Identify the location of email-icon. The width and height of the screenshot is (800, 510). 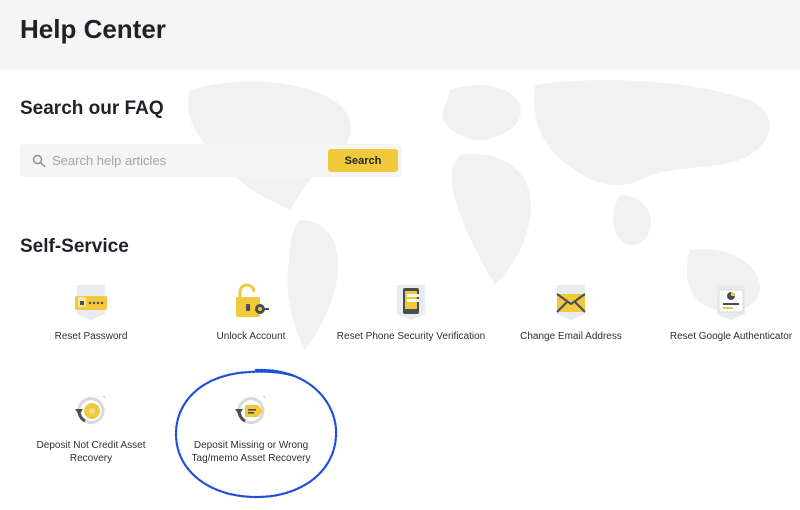
(571, 302).